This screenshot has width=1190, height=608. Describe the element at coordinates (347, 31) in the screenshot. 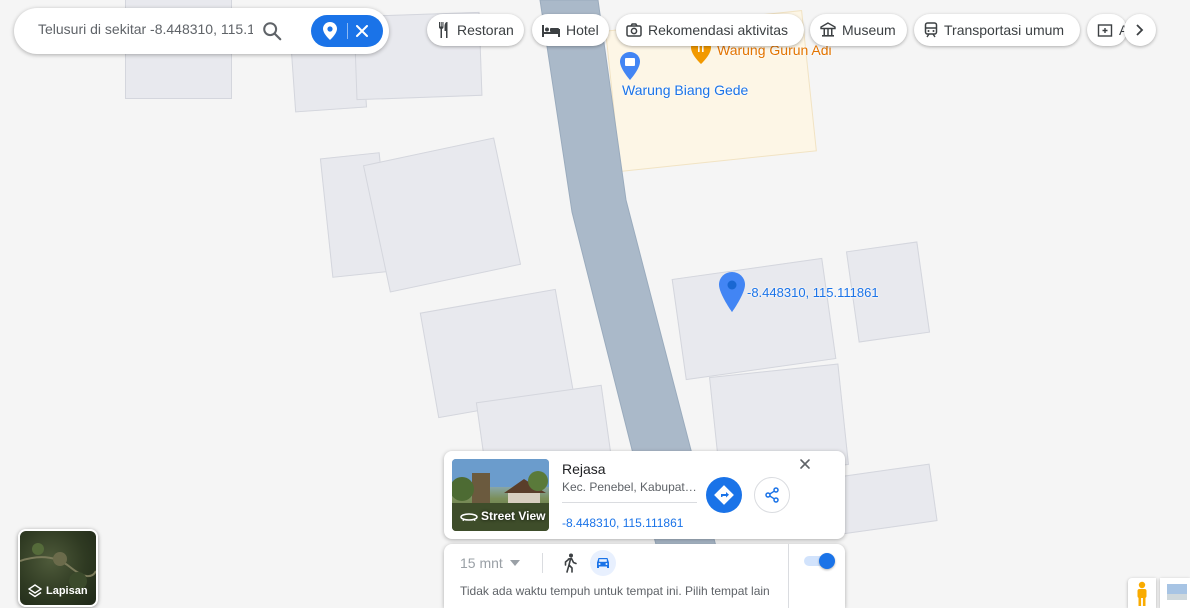

I see `dropped-pin-pill` at that location.